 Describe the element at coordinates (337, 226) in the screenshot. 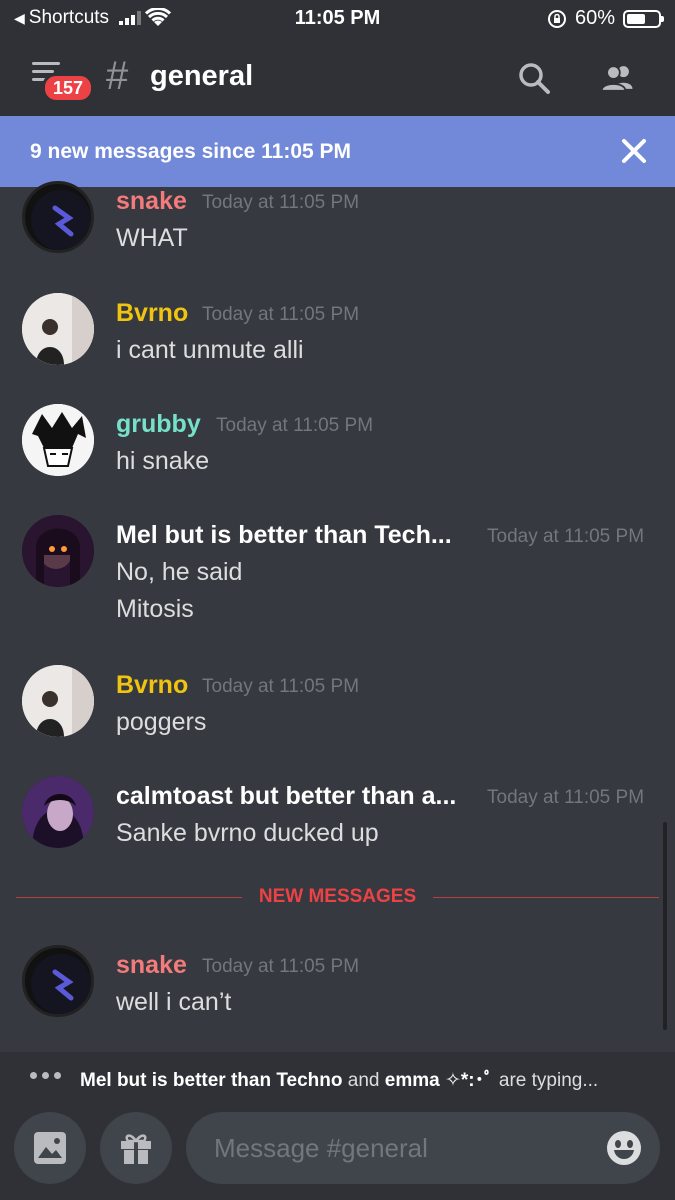

I see `message-item: snake Today at 11:05 PM WHAT` at that location.